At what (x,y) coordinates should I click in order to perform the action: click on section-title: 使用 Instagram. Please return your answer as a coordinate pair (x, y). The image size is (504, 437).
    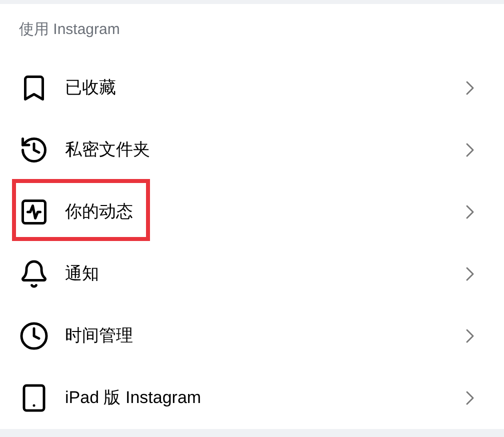
    Looking at the image, I should click on (69, 30).